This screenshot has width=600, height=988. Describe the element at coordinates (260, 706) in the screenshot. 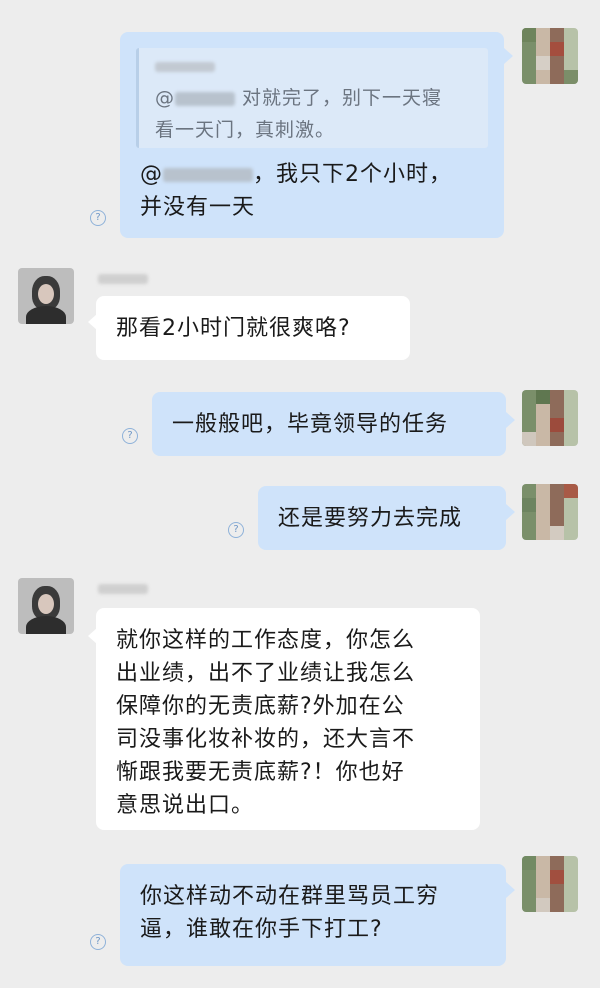

I see `message-line: 保障你的无责底薪?外加在公` at that location.